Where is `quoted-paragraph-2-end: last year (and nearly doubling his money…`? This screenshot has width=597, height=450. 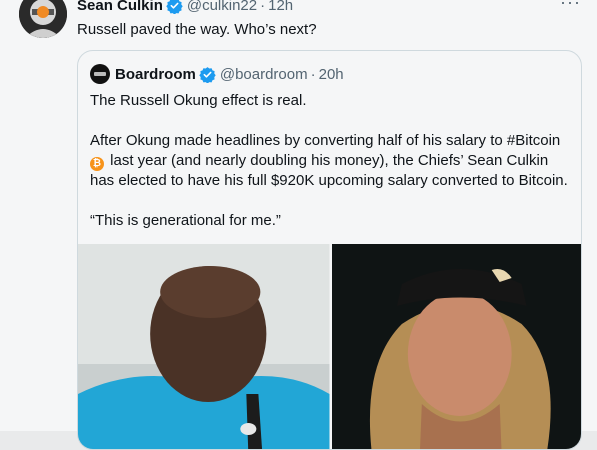 quoted-paragraph-2-end: last year (and nearly doubling his money… is located at coordinates (329, 170).